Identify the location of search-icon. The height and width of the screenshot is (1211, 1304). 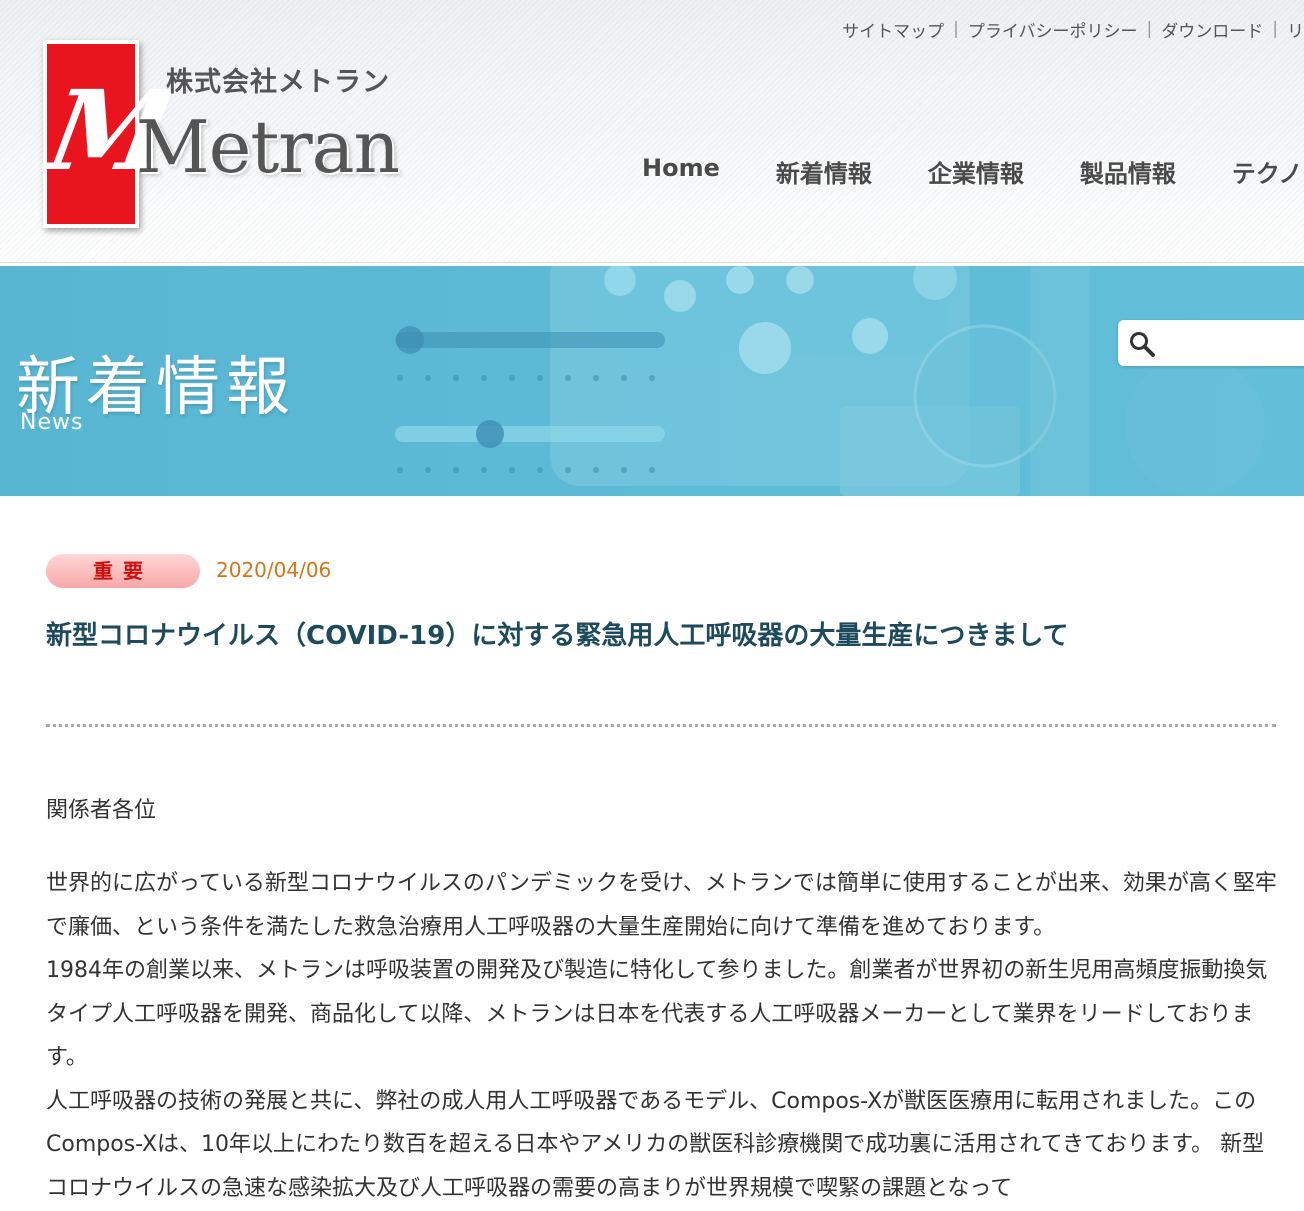
(1142, 344).